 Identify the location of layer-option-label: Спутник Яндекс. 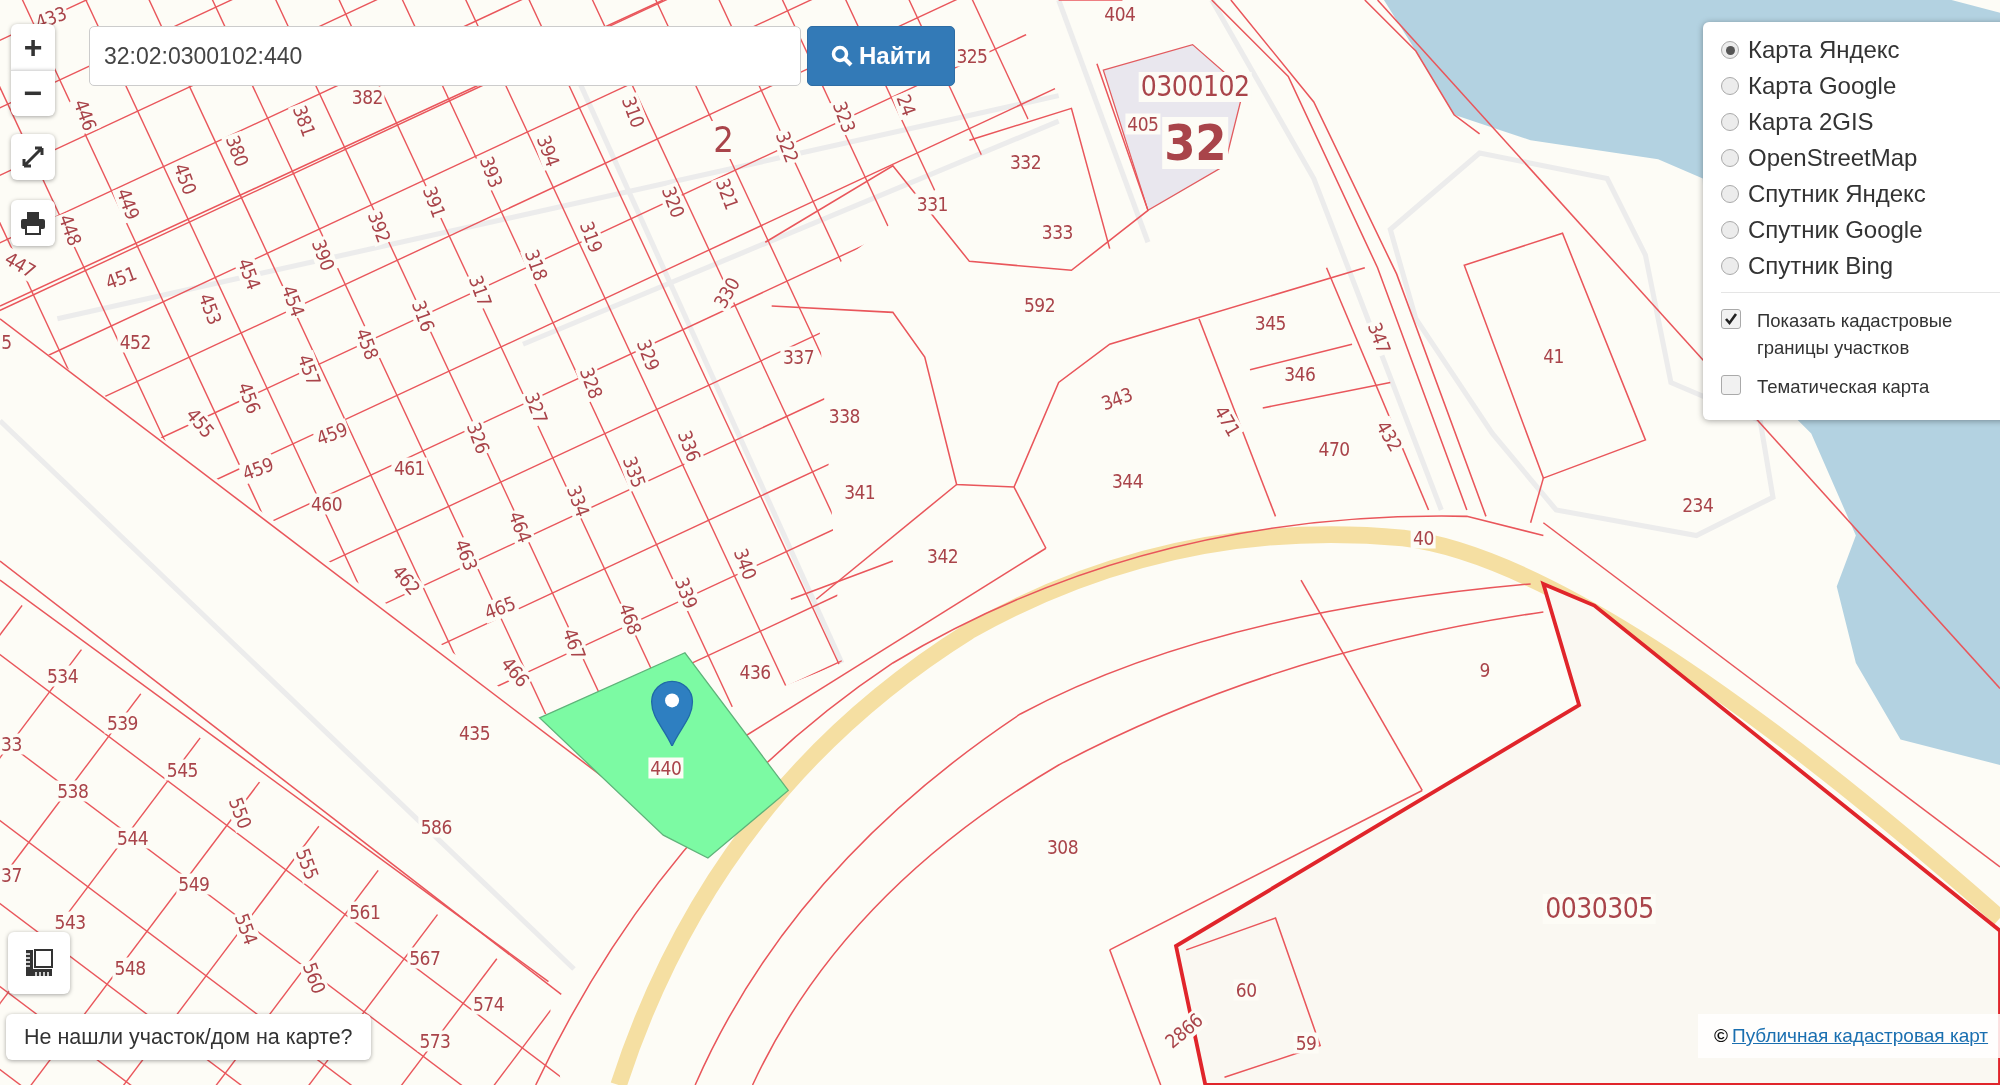
(1837, 194).